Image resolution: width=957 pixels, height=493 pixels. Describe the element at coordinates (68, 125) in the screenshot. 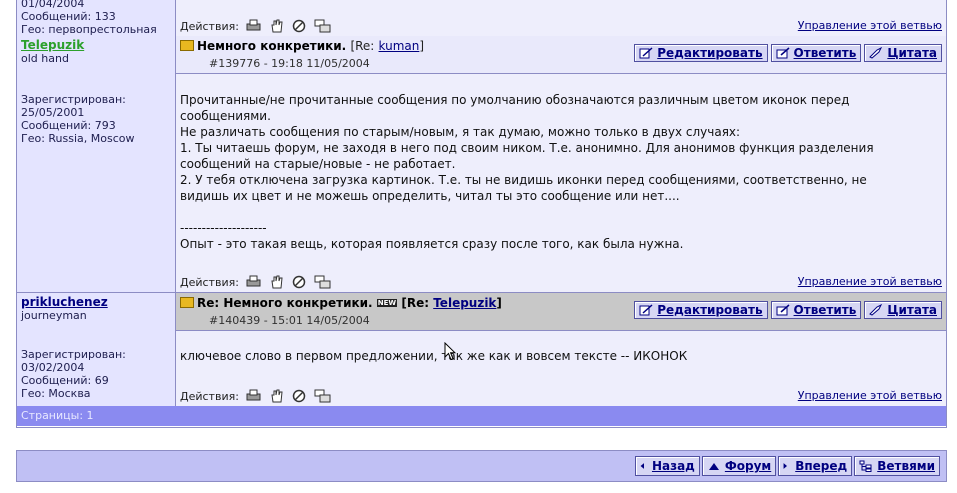

I see `author-messages: Сообщений: 793` at that location.